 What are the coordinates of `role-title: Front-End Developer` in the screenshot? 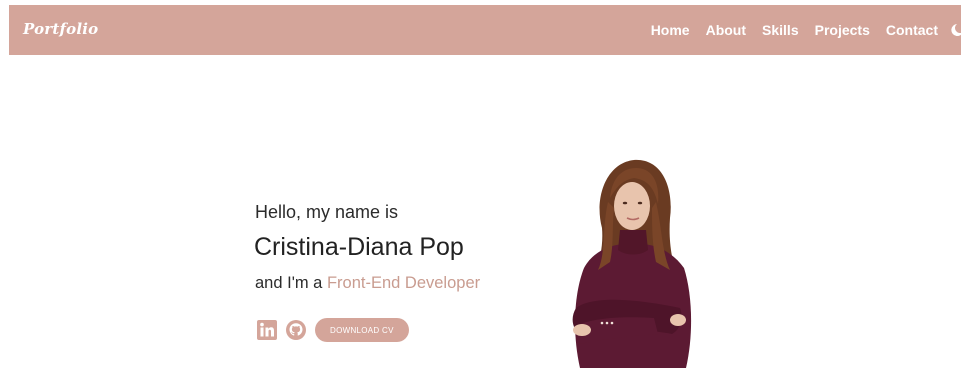 It's located at (403, 283).